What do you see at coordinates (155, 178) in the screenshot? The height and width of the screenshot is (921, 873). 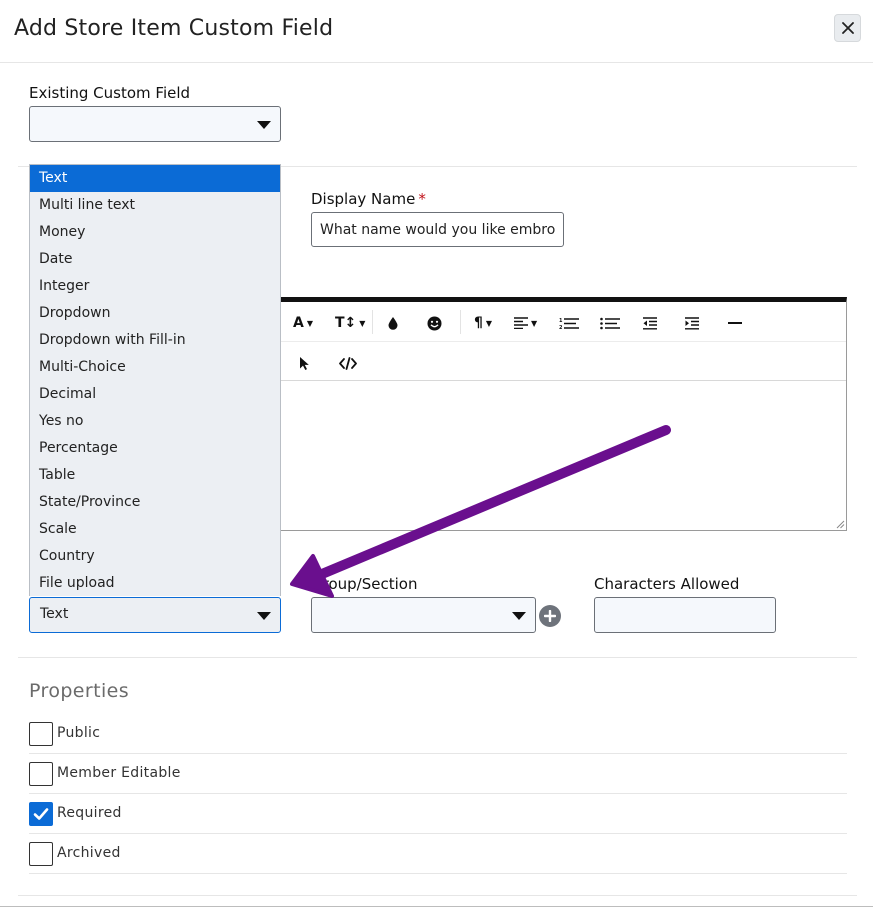 I see `field-type-option: Text` at bounding box center [155, 178].